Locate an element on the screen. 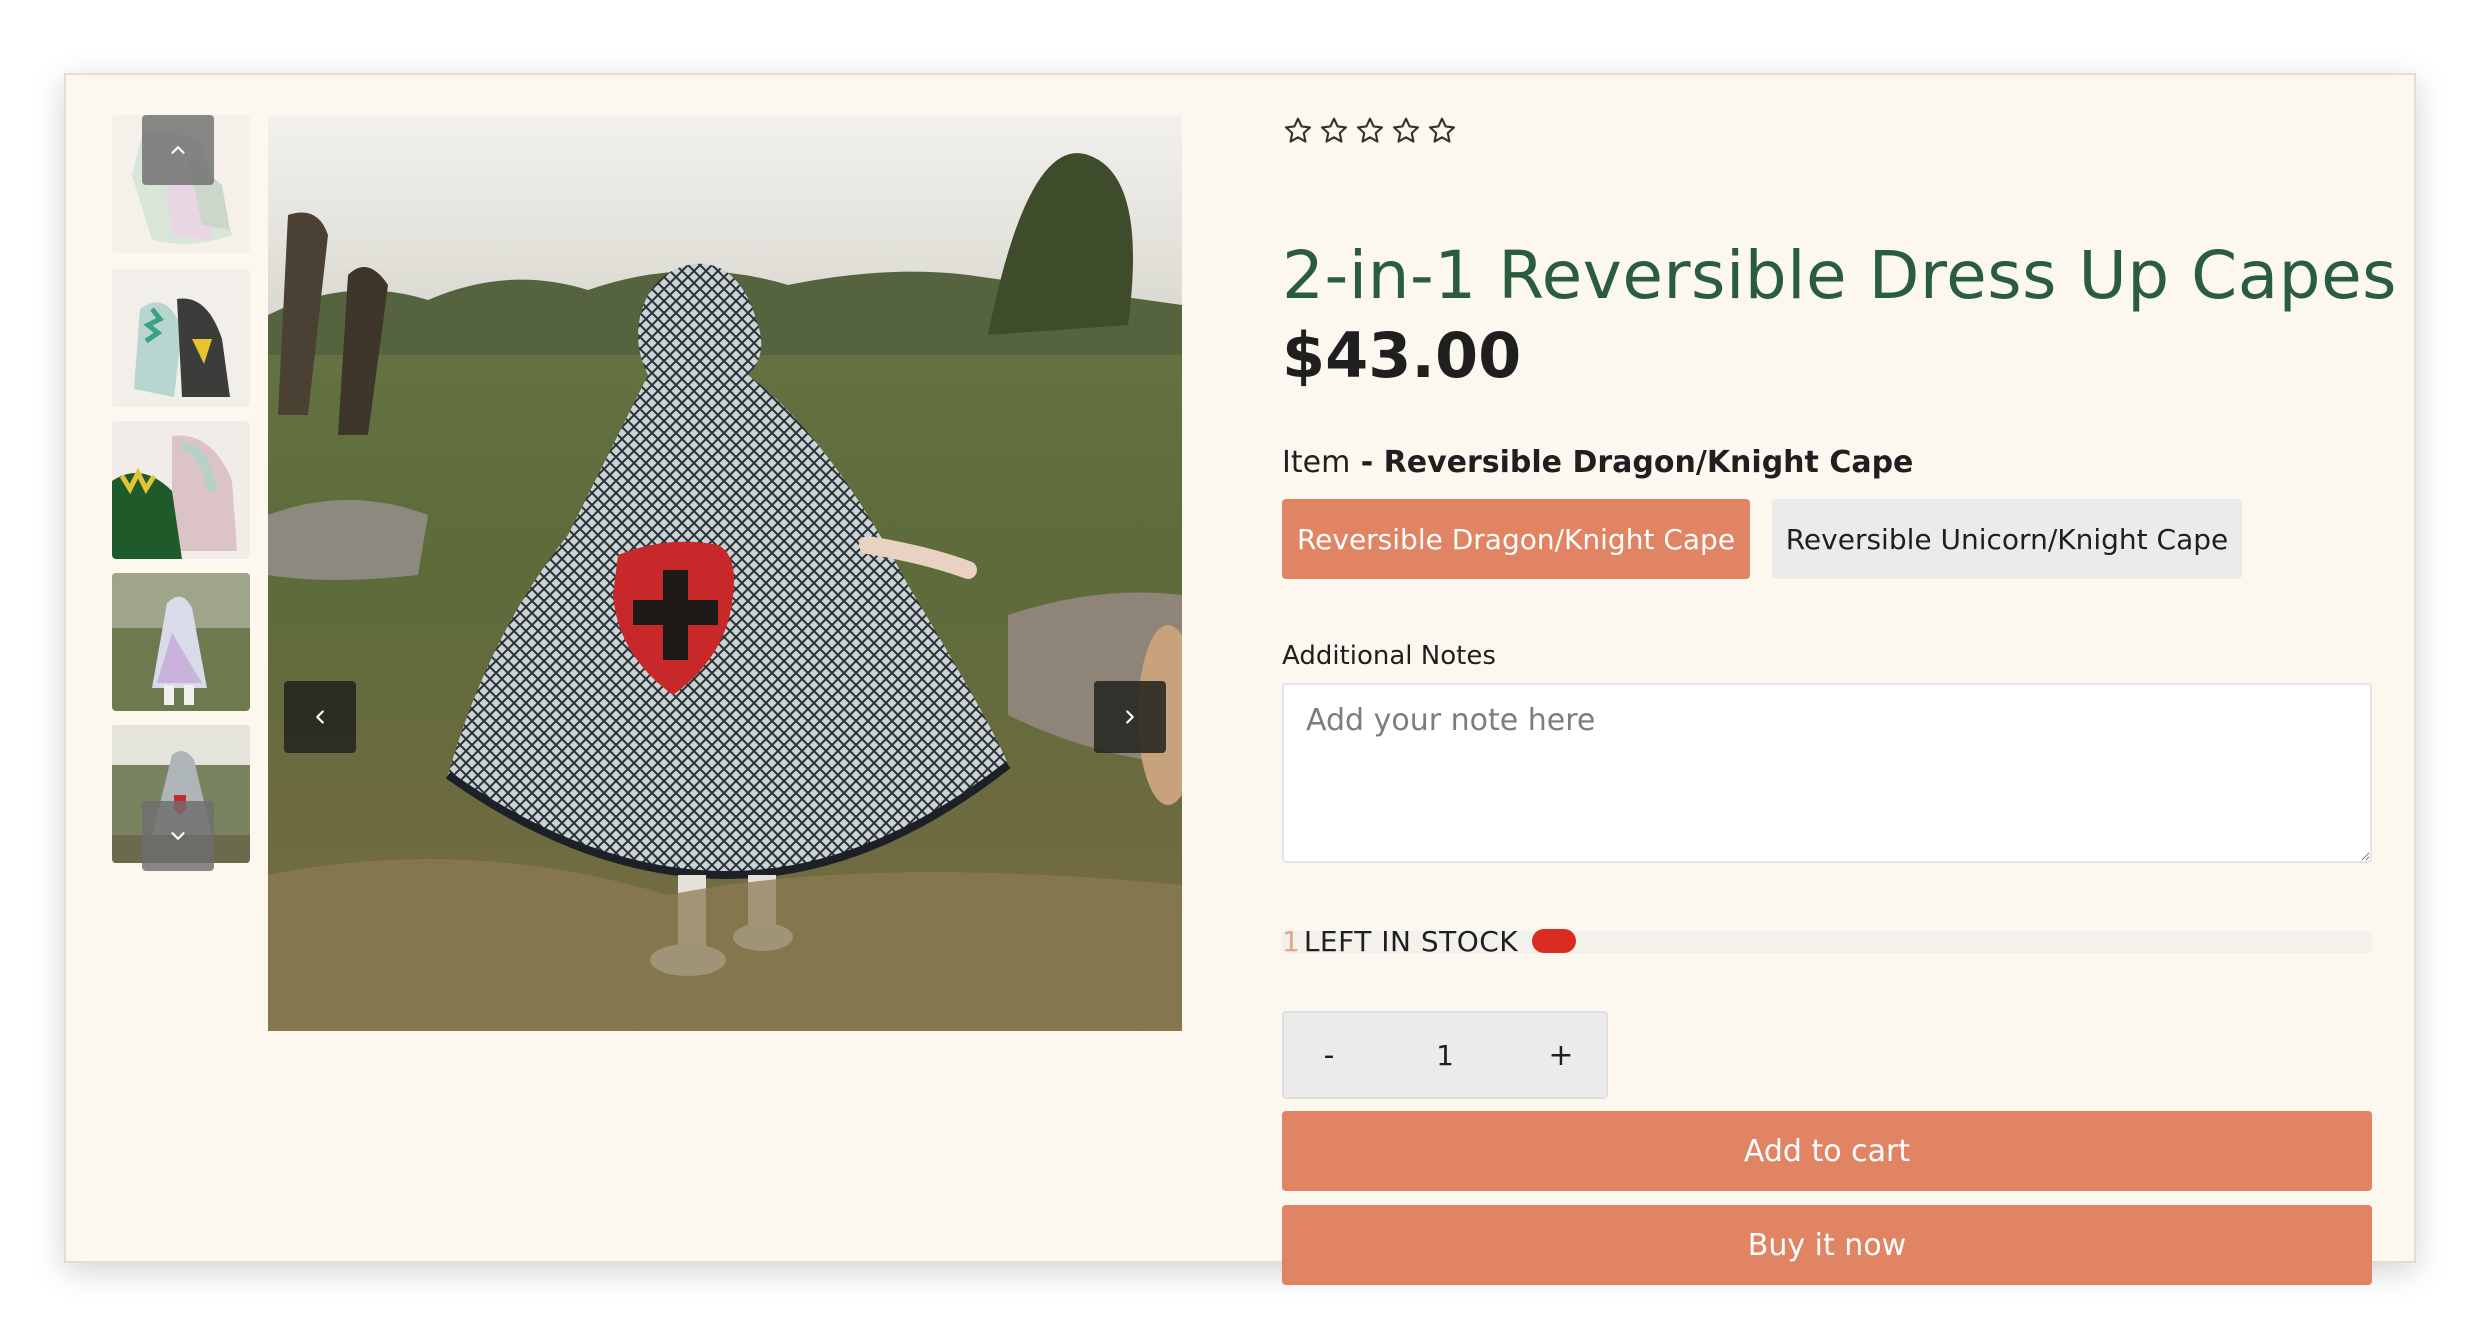 This screenshot has width=2484, height=1324. variant-option-unicorn-knight: Reversible Unicorn/Knight Cape is located at coordinates (2007, 539).